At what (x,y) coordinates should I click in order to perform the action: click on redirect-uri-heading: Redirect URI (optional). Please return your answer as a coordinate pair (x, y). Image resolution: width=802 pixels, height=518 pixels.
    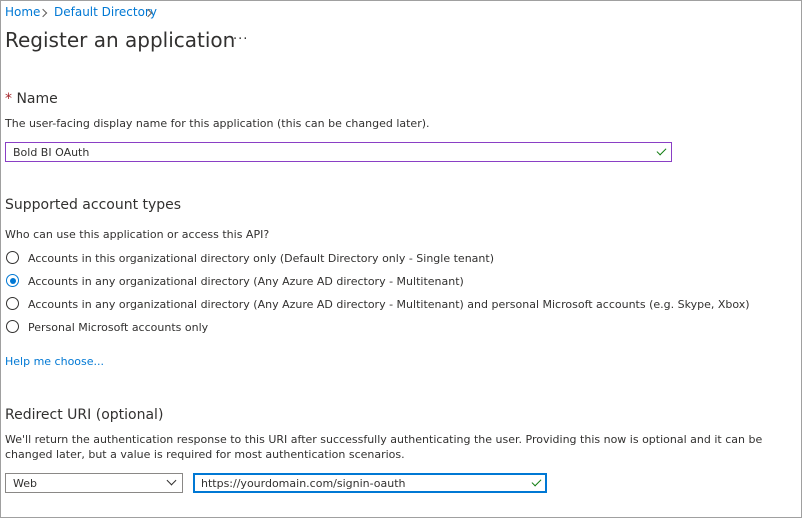
    Looking at the image, I should click on (84, 415).